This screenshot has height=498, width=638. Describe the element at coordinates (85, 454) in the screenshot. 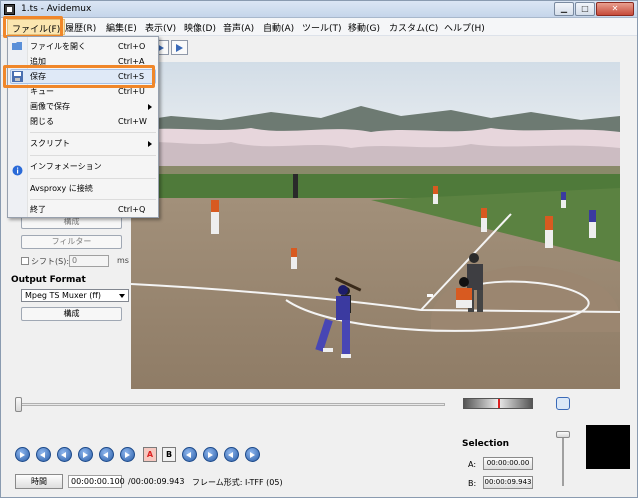

I see `next-frame-icon` at that location.